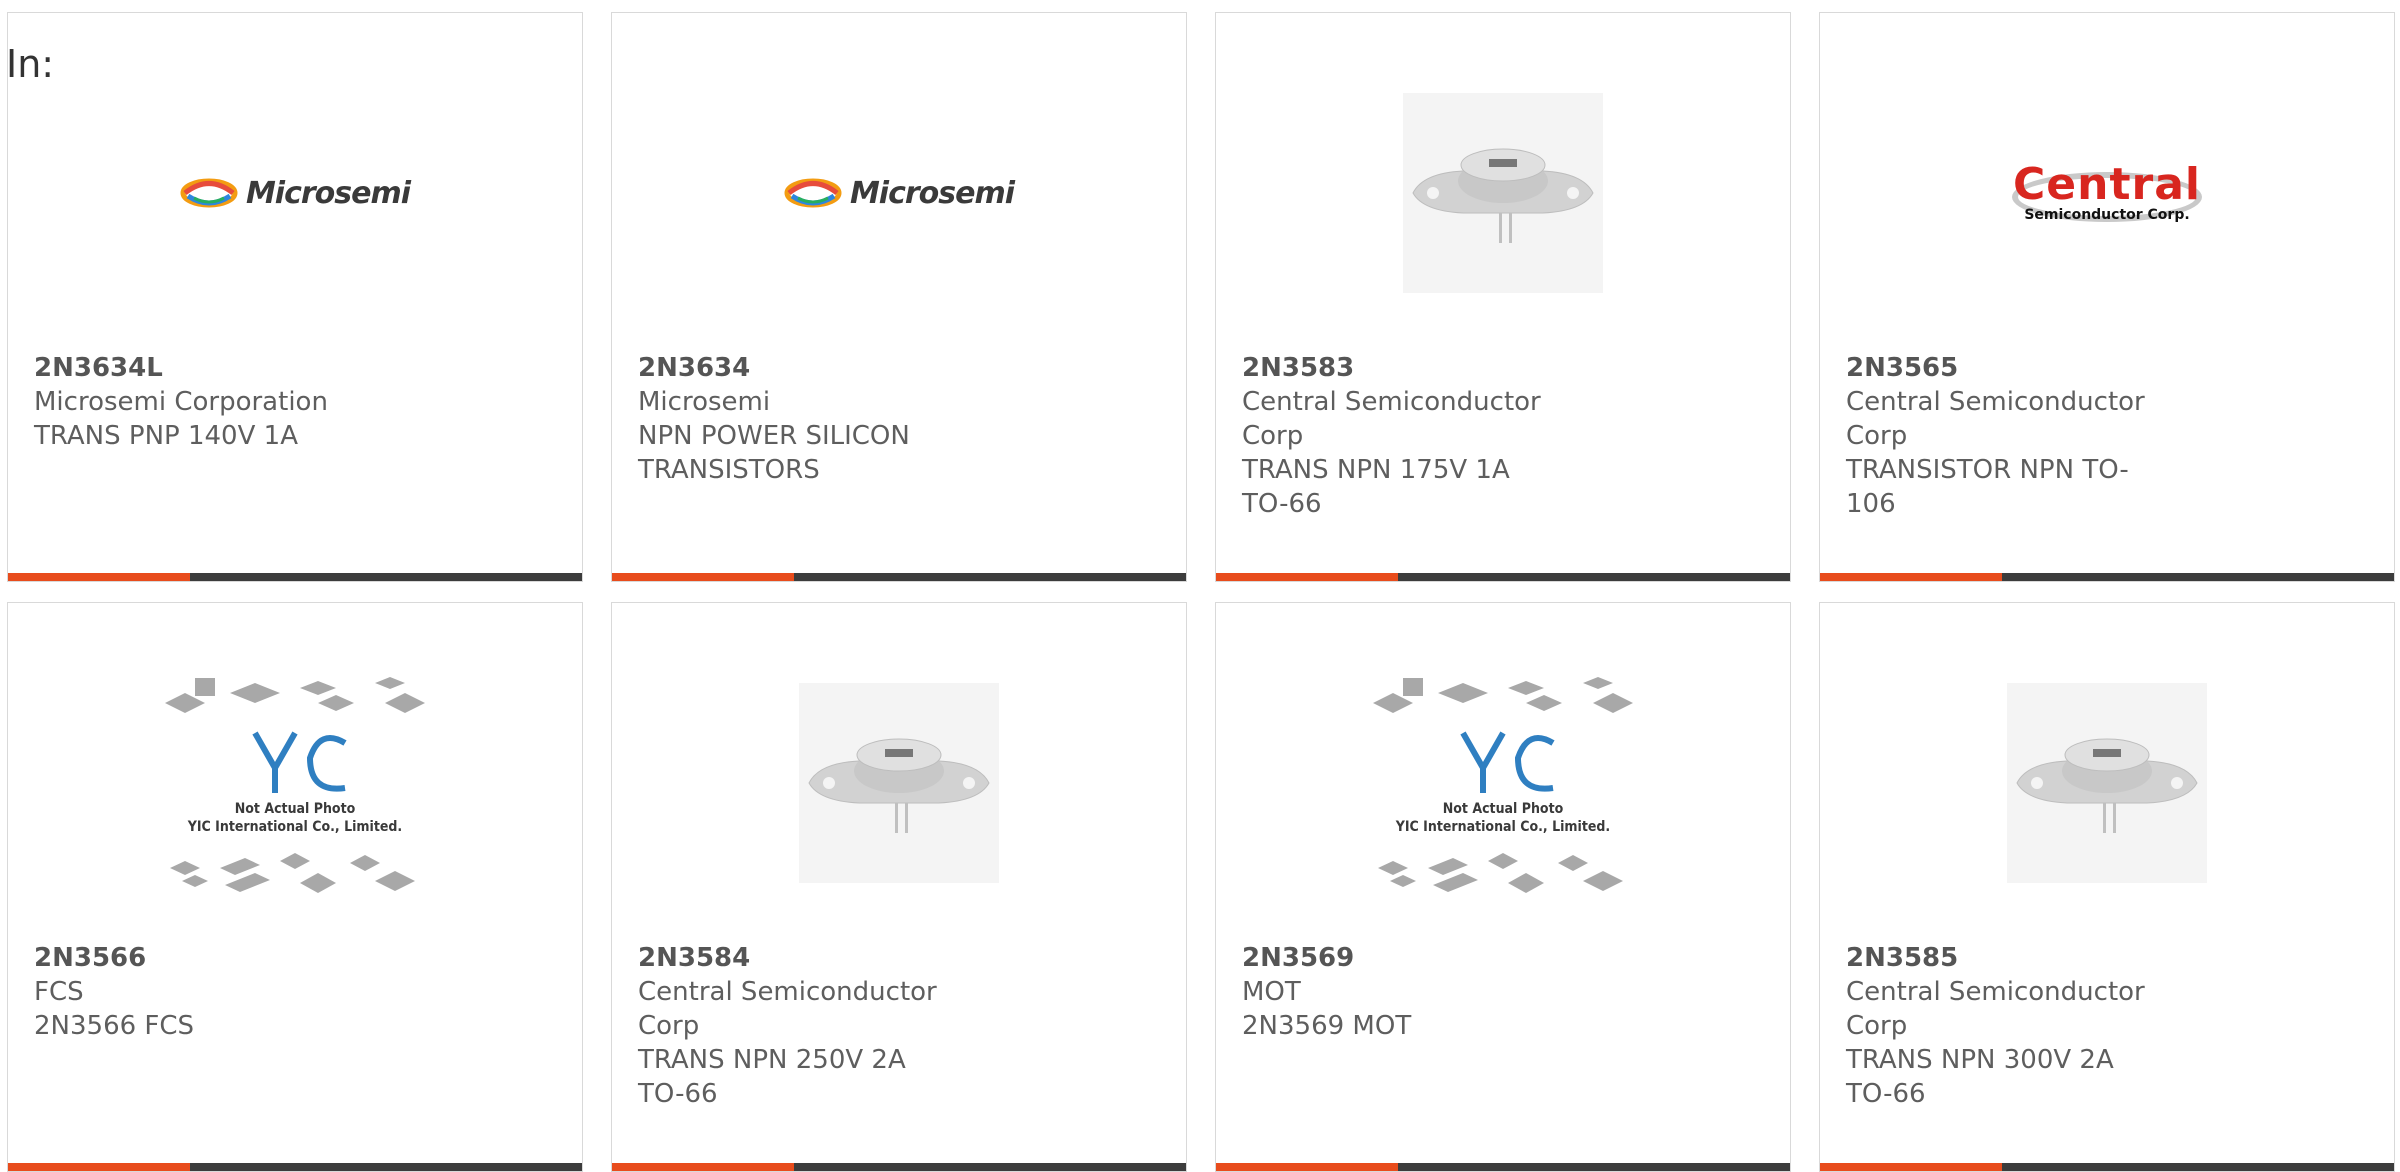 Image resolution: width=2400 pixels, height=1172 pixels. I want to click on description: 2N3566 FCS, so click(114, 1026).